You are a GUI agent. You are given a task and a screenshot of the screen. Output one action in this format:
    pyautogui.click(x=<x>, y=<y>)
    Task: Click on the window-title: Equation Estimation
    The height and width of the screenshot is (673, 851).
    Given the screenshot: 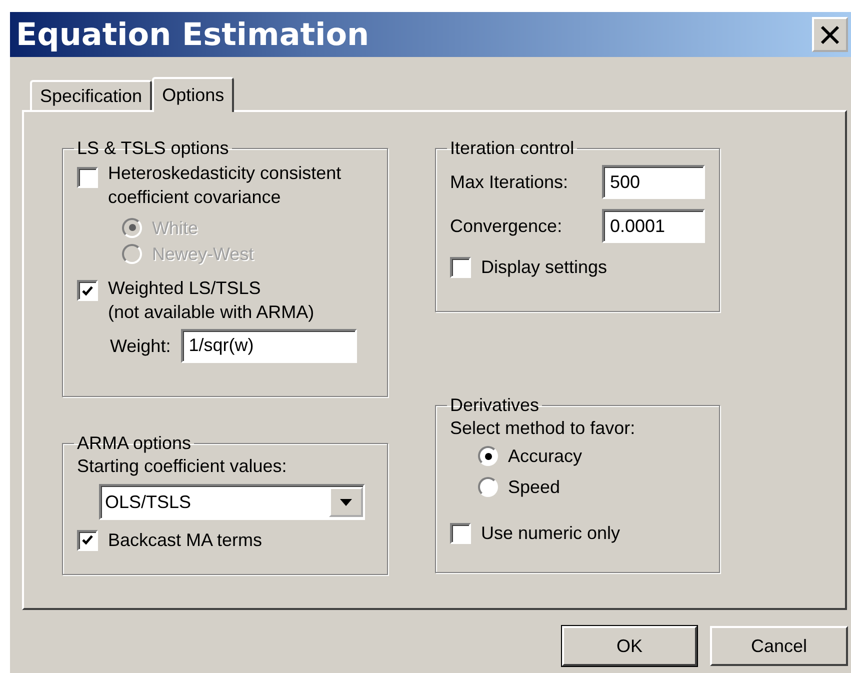 What is the action you would take?
    pyautogui.click(x=193, y=34)
    